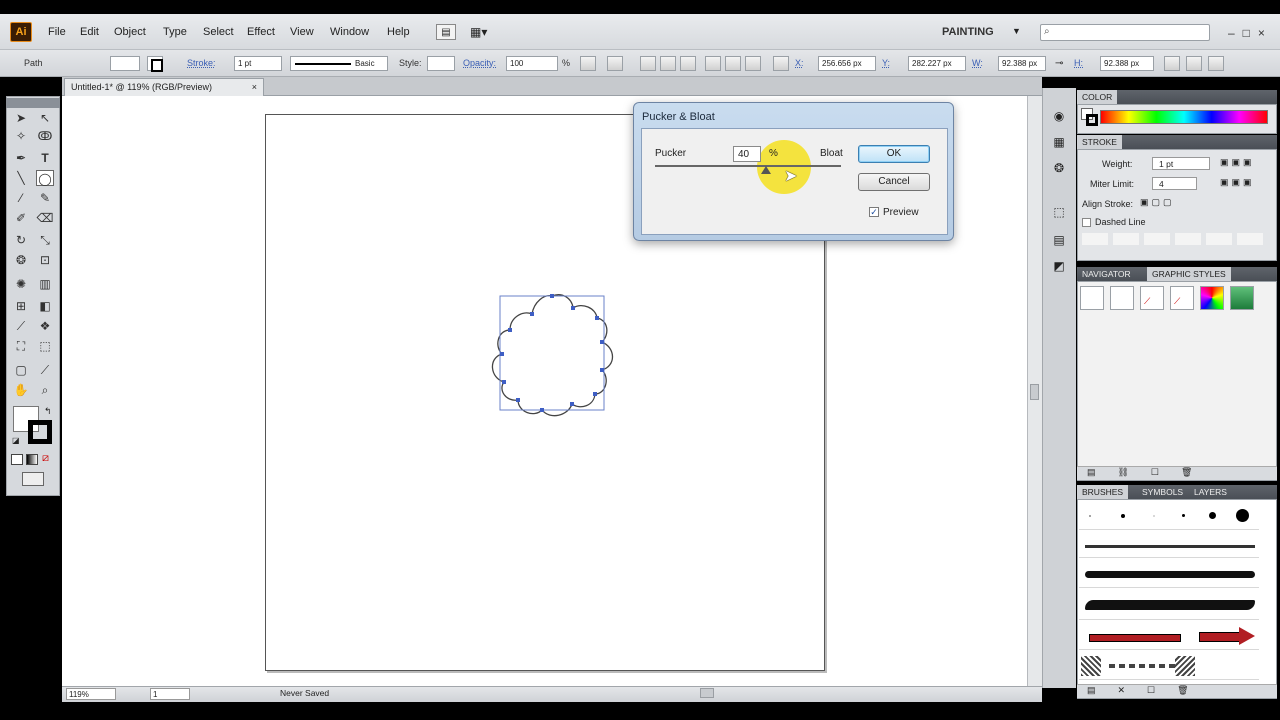 The width and height of the screenshot is (1280, 720). What do you see at coordinates (479, 63) in the screenshot?
I see `opacity-panel-link: Opacity:` at bounding box center [479, 63].